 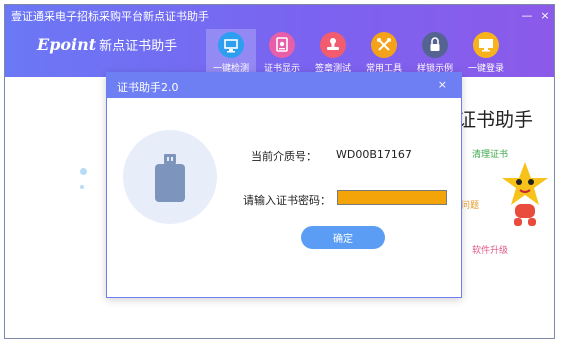 What do you see at coordinates (138, 46) in the screenshot?
I see `logo-name: 新点证书助手` at bounding box center [138, 46].